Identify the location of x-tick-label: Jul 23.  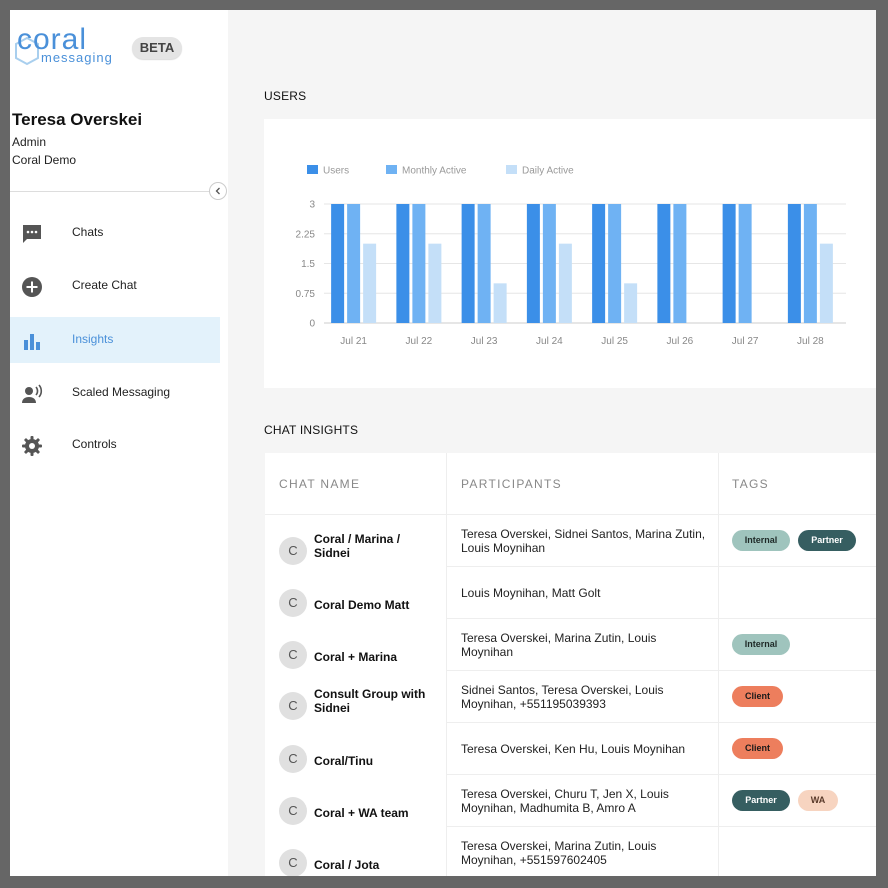
(484, 341).